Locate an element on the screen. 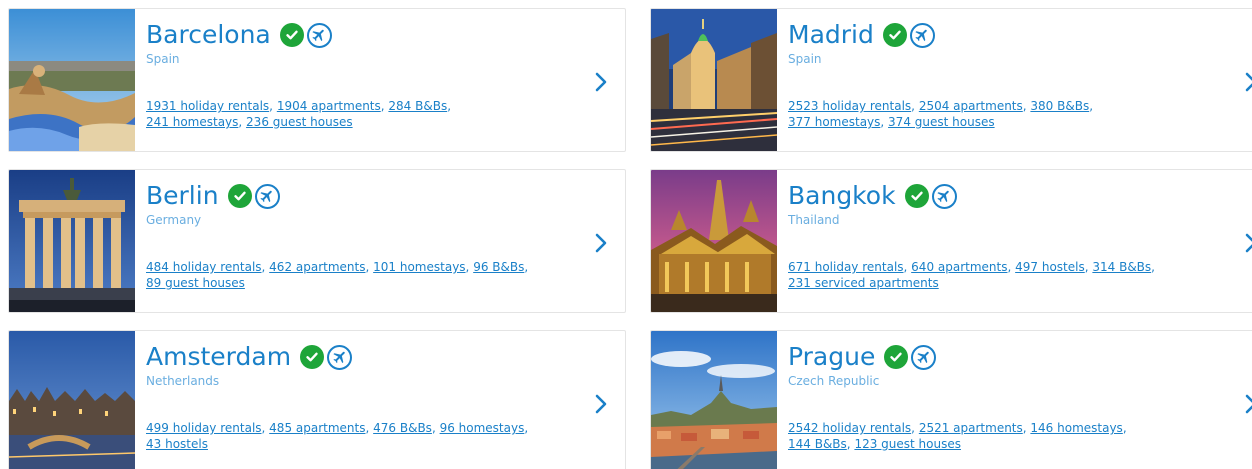 The width and height of the screenshot is (1252, 469). link-holiday-rentals: 2542 holiday rentals is located at coordinates (849, 428).